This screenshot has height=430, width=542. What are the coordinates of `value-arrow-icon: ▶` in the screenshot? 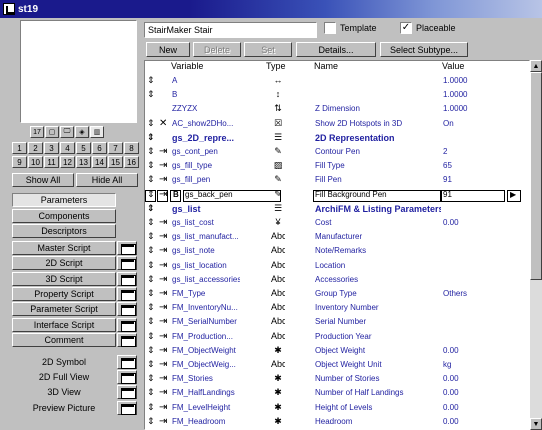 It's located at (513, 194).